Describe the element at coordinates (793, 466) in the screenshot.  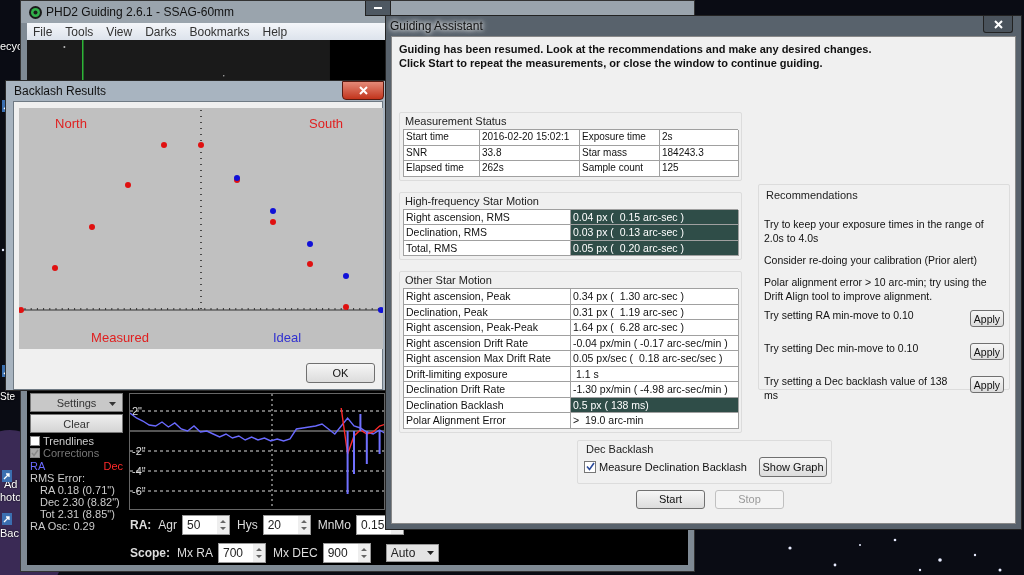
I see `show-graph-button: Show Graph` at that location.